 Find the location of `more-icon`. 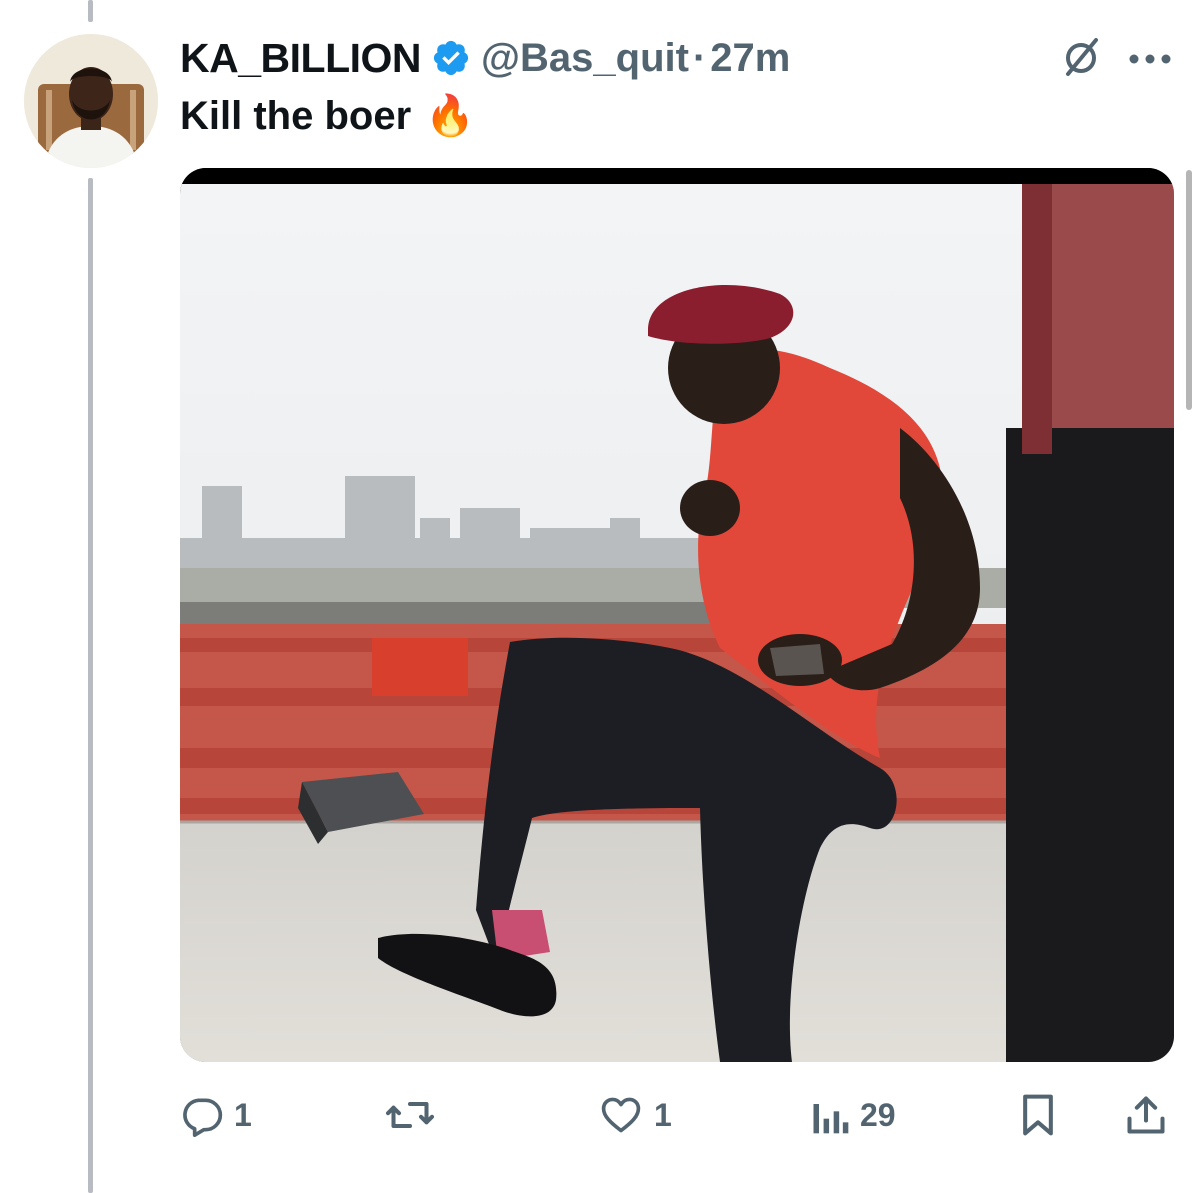

more-icon is located at coordinates (1150, 58).